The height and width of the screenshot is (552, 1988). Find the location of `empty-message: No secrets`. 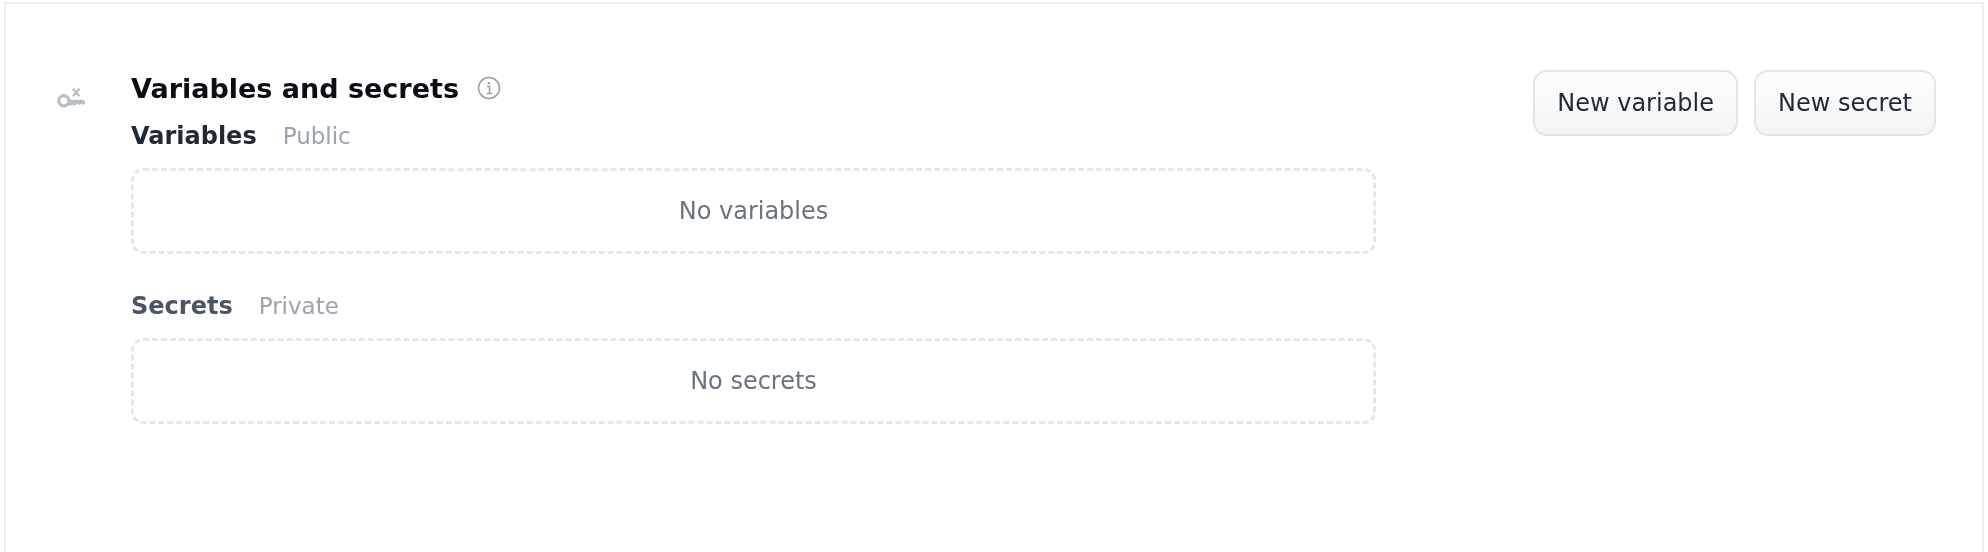

empty-message: No secrets is located at coordinates (753, 381).